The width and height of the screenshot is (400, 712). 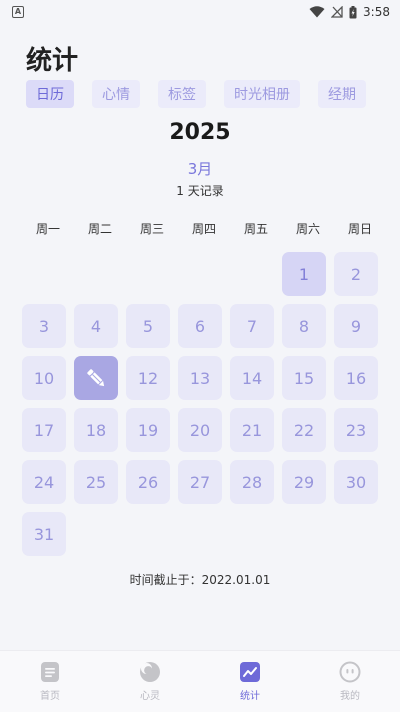 I want to click on day-cell: 27, so click(x=200, y=482).